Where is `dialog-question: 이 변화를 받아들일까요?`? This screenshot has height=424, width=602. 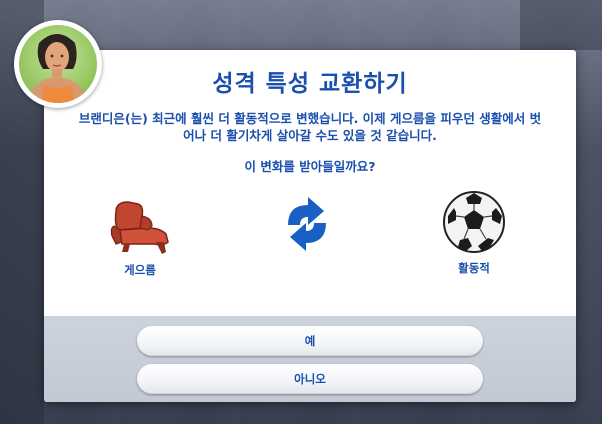 dialog-question: 이 변화를 받아들일까요? is located at coordinates (310, 166).